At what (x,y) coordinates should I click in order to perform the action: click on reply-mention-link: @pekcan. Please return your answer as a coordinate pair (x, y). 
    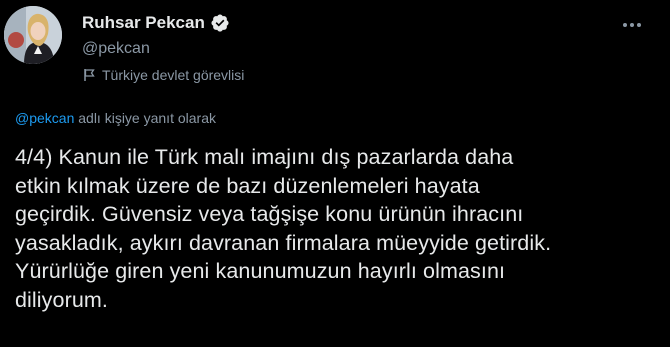
    Looking at the image, I should click on (44, 118).